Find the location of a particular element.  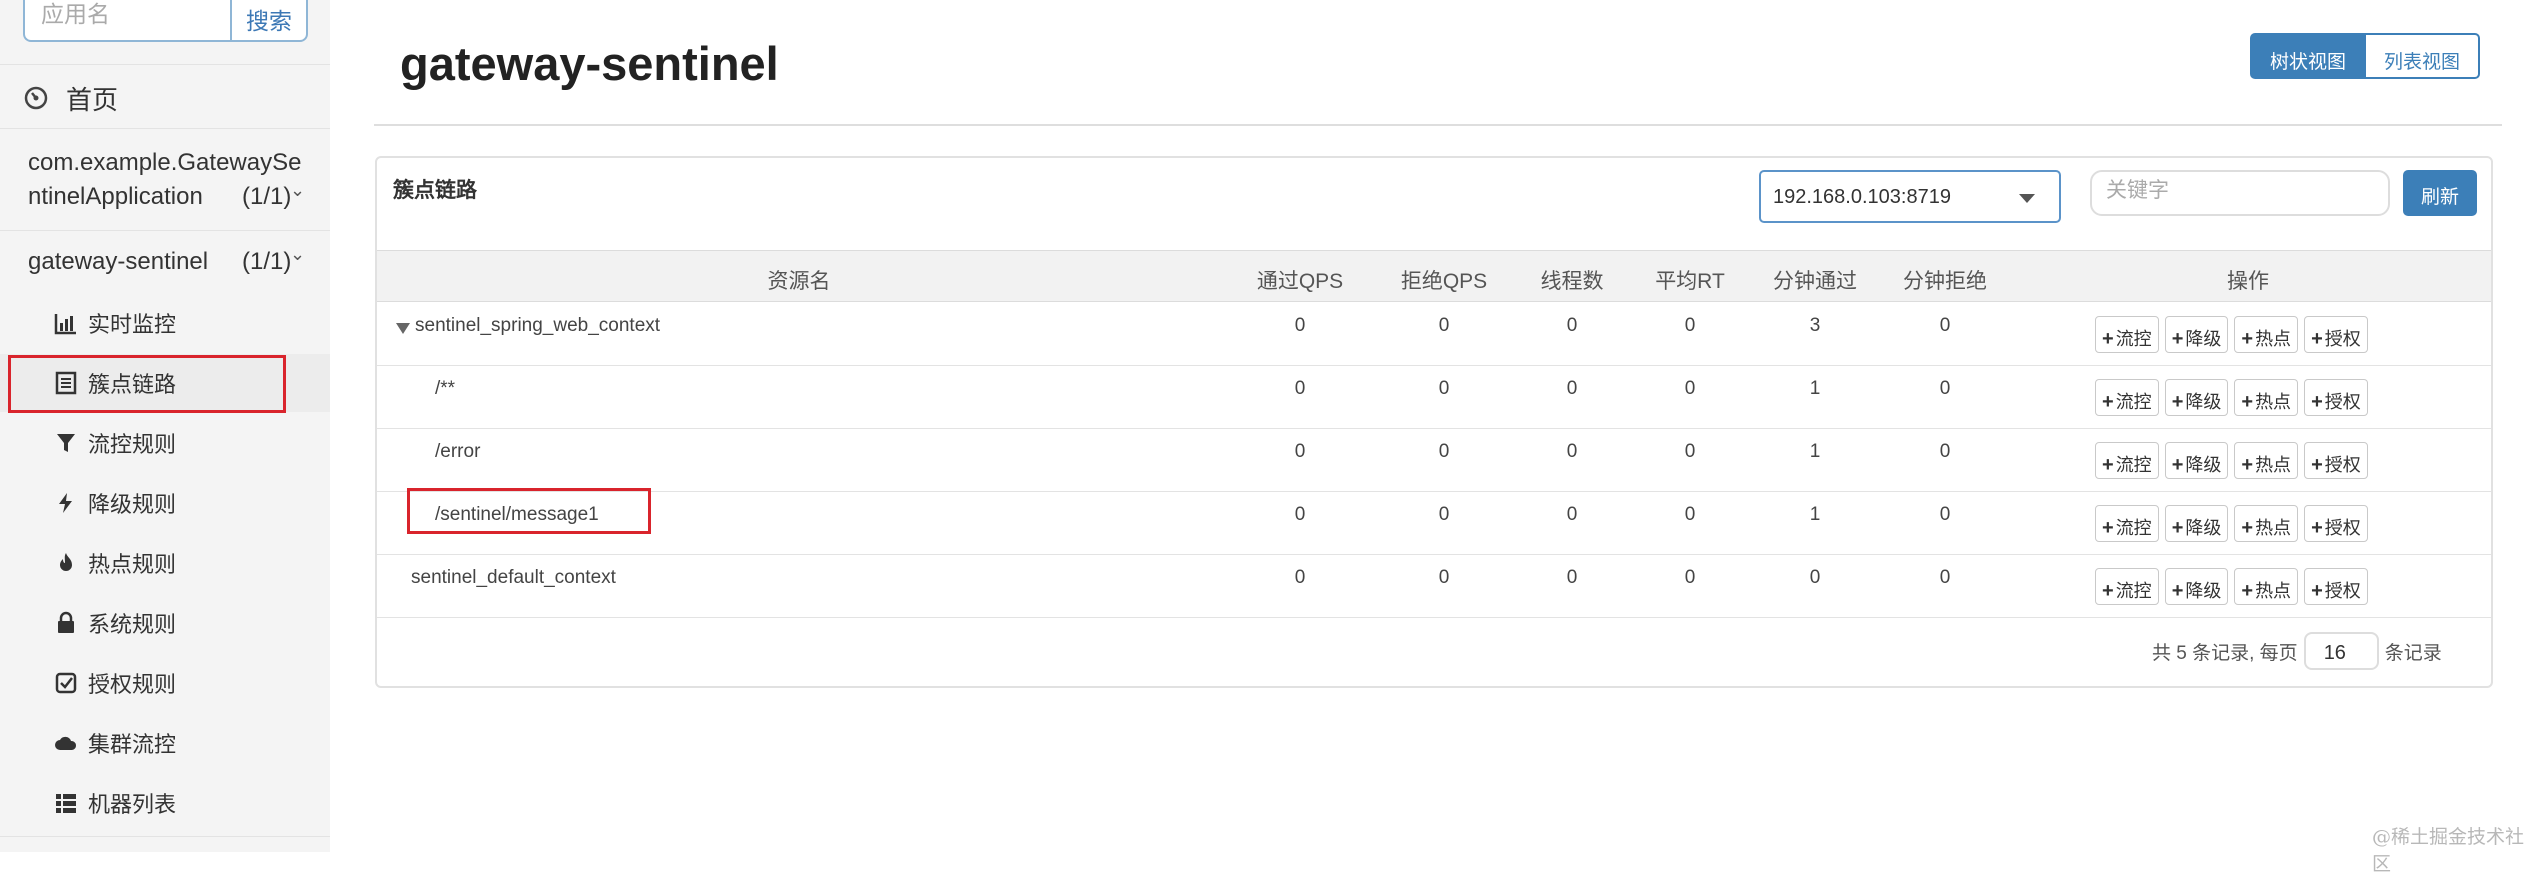

app-search-input is located at coordinates (126, 21).